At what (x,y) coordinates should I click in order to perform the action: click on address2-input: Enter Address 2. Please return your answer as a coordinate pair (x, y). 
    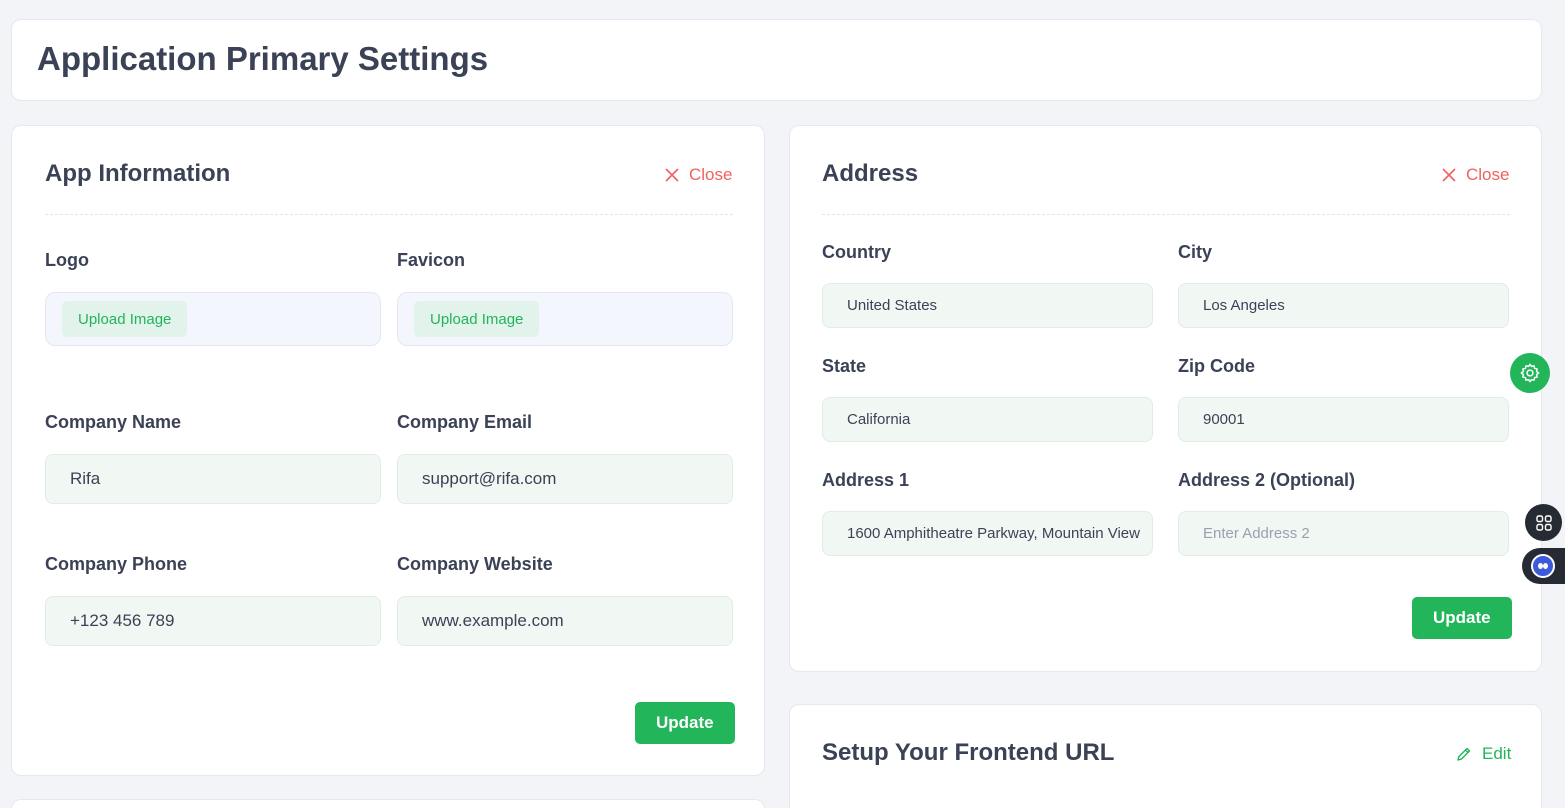
    Looking at the image, I should click on (1343, 533).